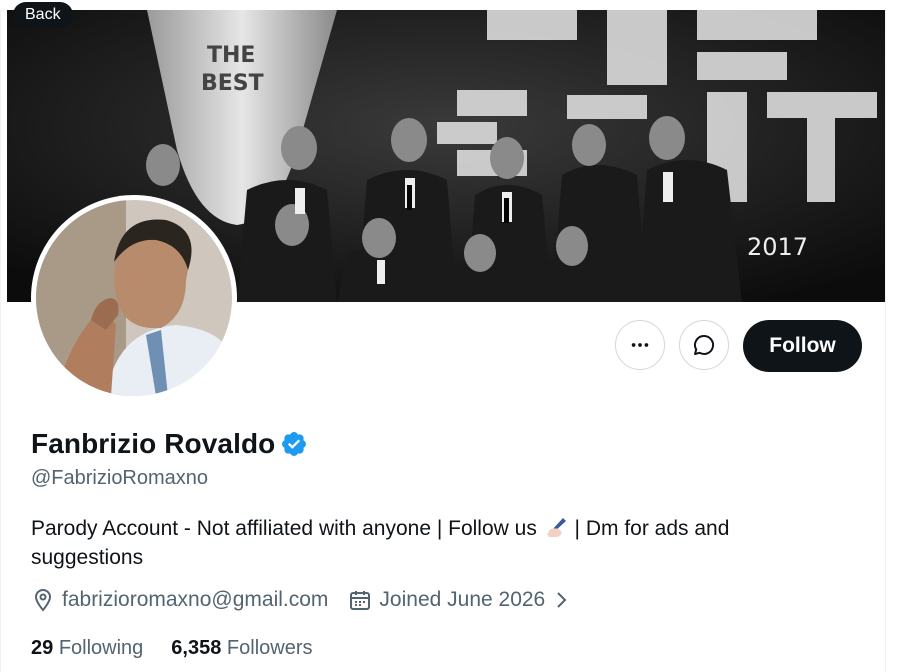  What do you see at coordinates (777, 247) in the screenshot?
I see `banner-year: 2017` at bounding box center [777, 247].